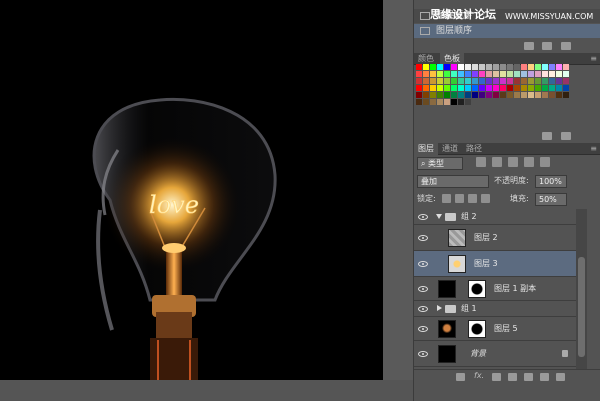 The width and height of the screenshot is (600, 401). What do you see at coordinates (500, 289) in the screenshot?
I see `layer-row-layer-1-copy: 图层 1 副本` at bounding box center [500, 289].